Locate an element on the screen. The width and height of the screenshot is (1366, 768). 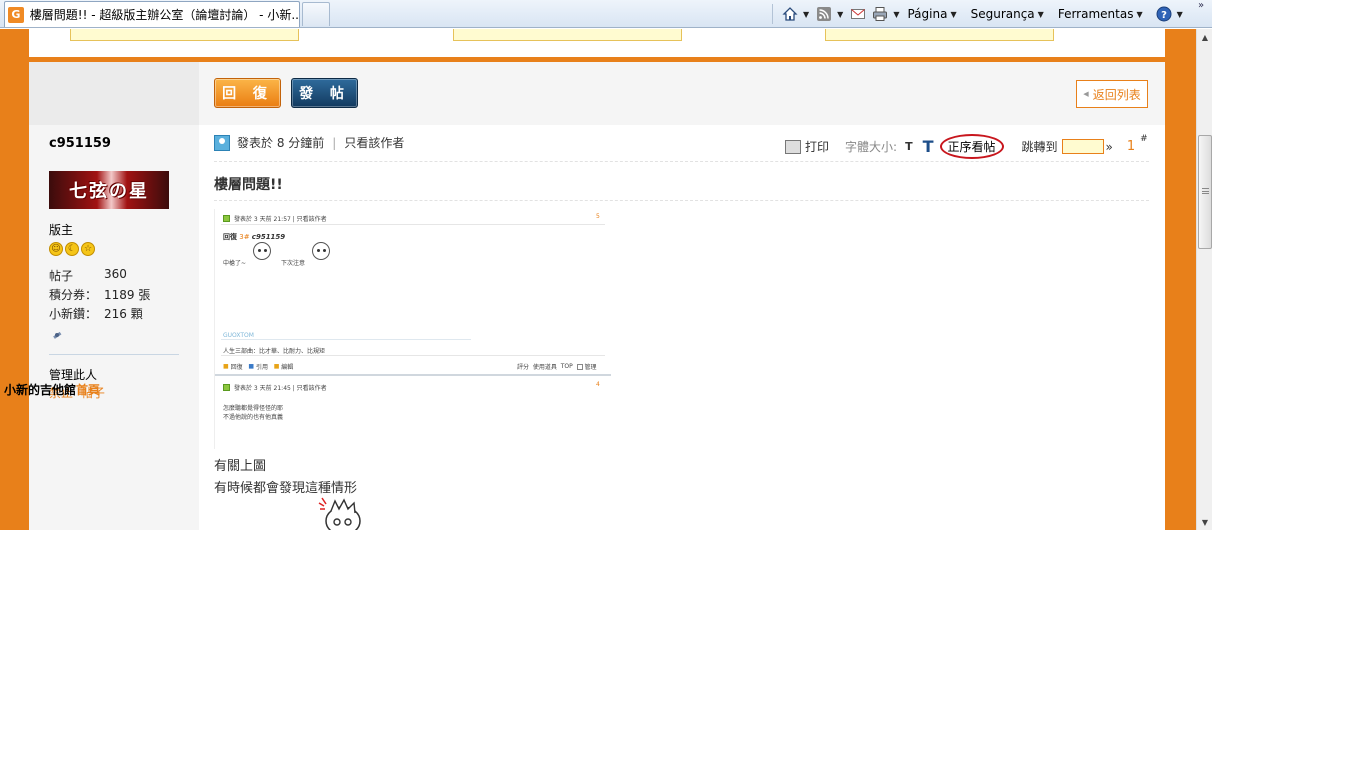
menu-page-label: Página is located at coordinates (927, 14).